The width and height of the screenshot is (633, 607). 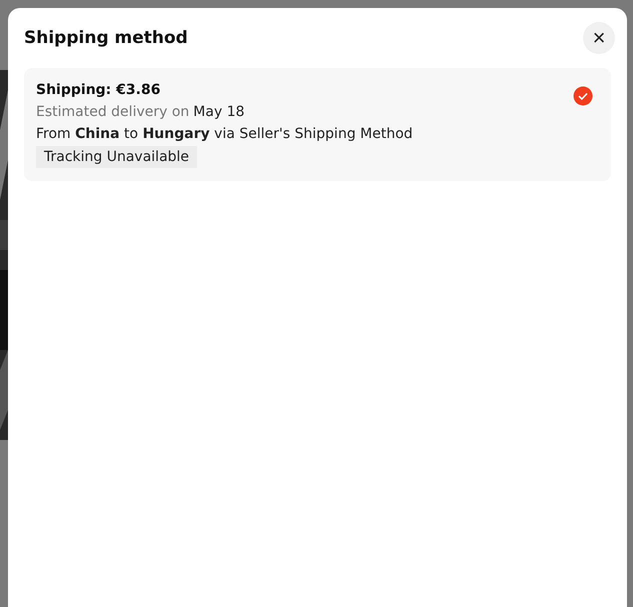 I want to click on delivery-label: Estimated delivery on, so click(x=113, y=112).